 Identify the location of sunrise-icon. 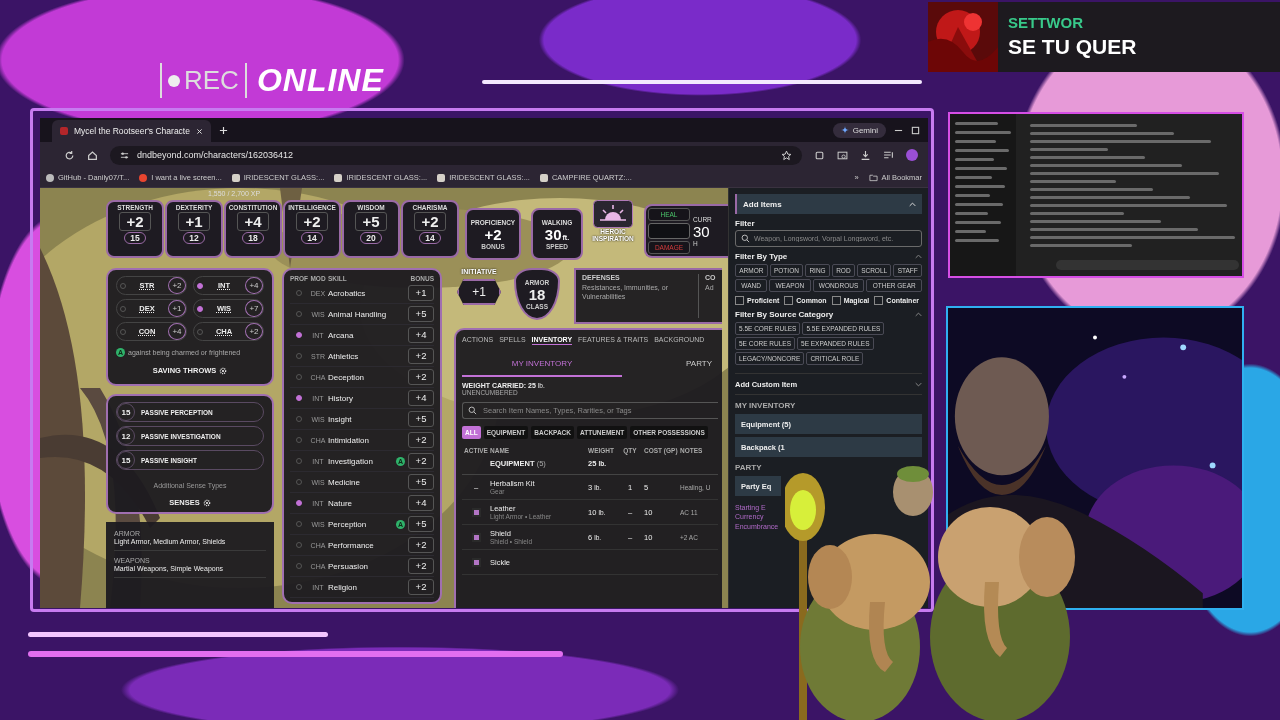
(613, 214).